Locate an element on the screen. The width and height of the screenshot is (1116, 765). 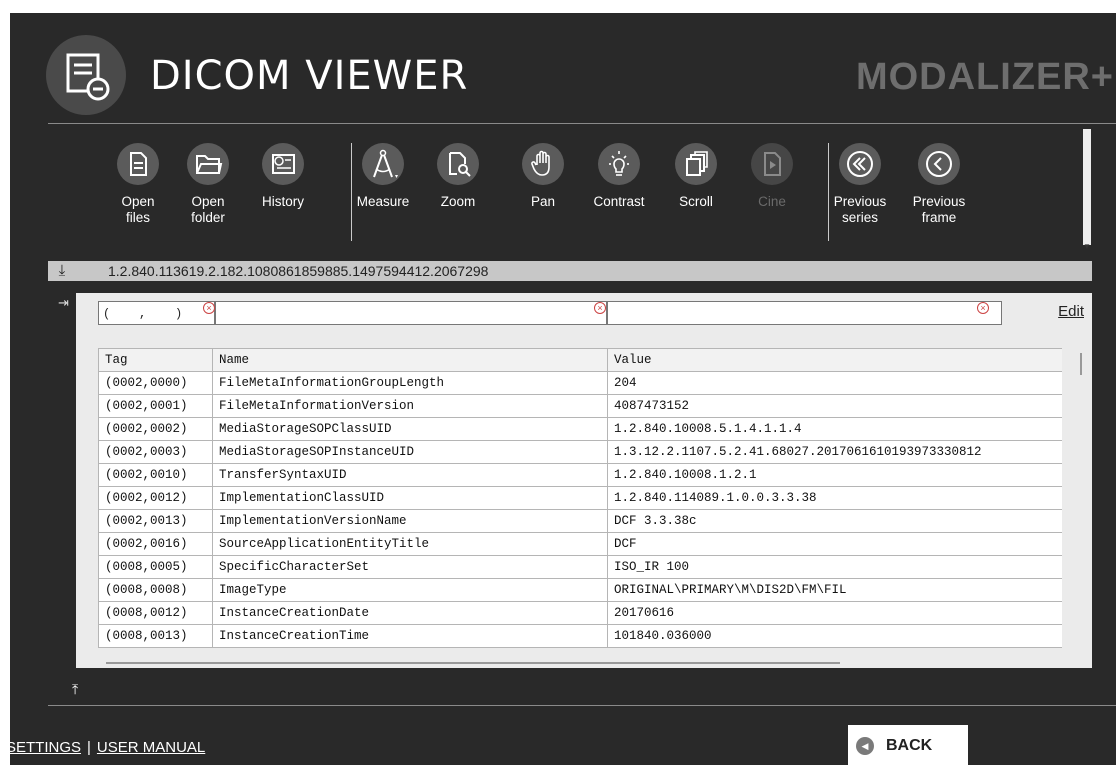
open-folder-label: Open folder is located at coordinates (208, 209).